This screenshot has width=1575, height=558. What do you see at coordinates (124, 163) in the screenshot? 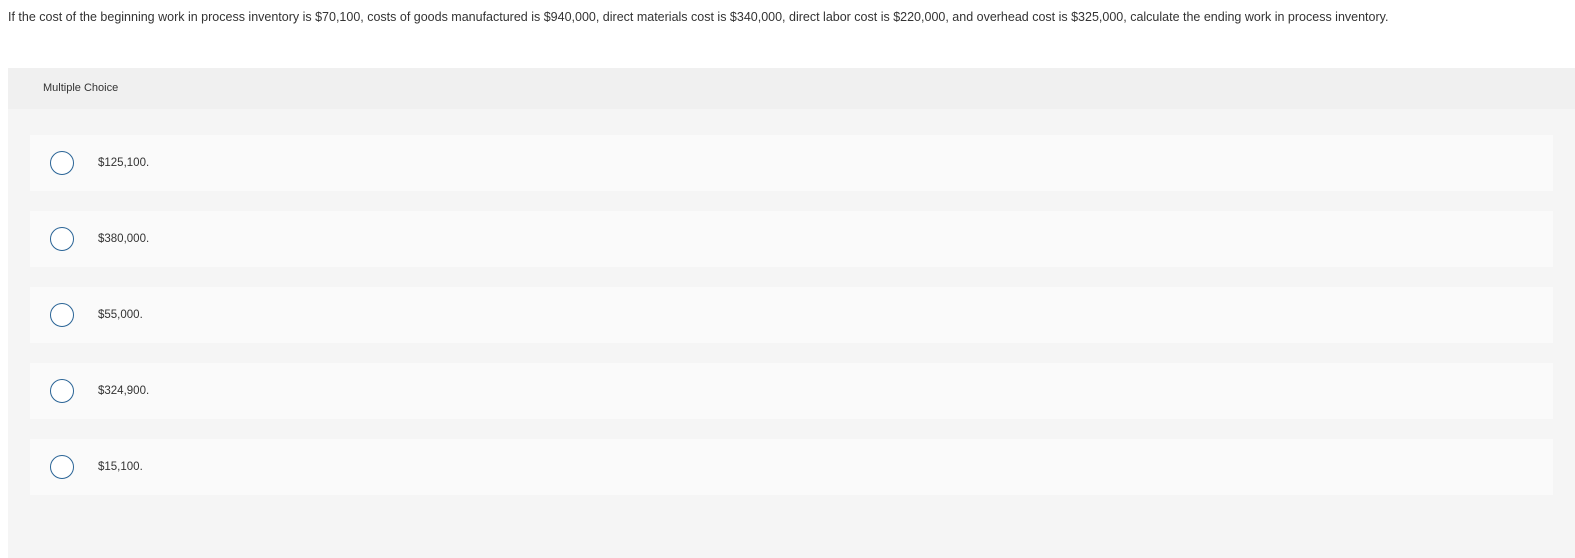
I see `answer-option-label: $125,100.` at bounding box center [124, 163].